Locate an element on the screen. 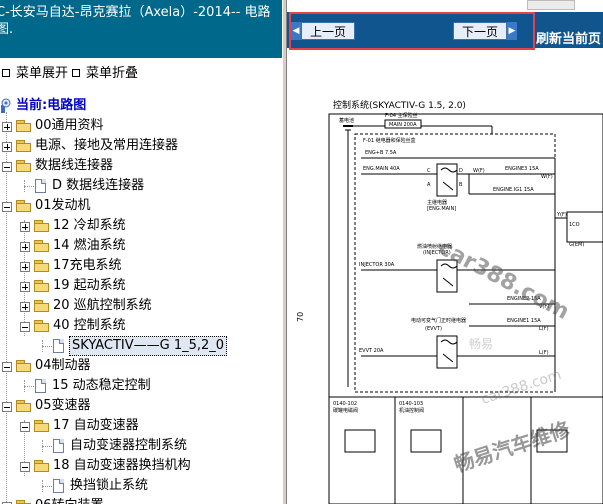 Image resolution: width=603 pixels, height=504 pixels. tree-item-label: 自动变速器控制系统 is located at coordinates (129, 445).